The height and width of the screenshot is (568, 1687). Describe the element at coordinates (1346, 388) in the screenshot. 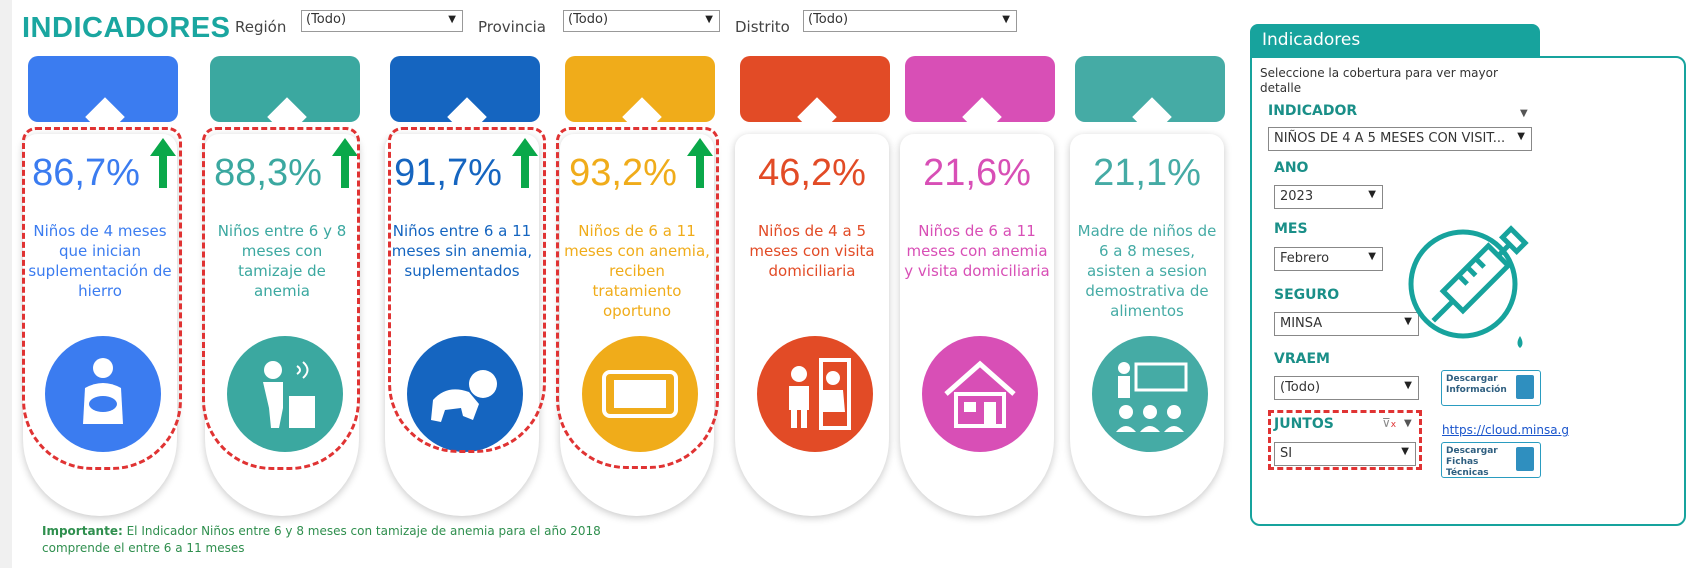

I see `vraem-select: (Todo) ▼` at that location.